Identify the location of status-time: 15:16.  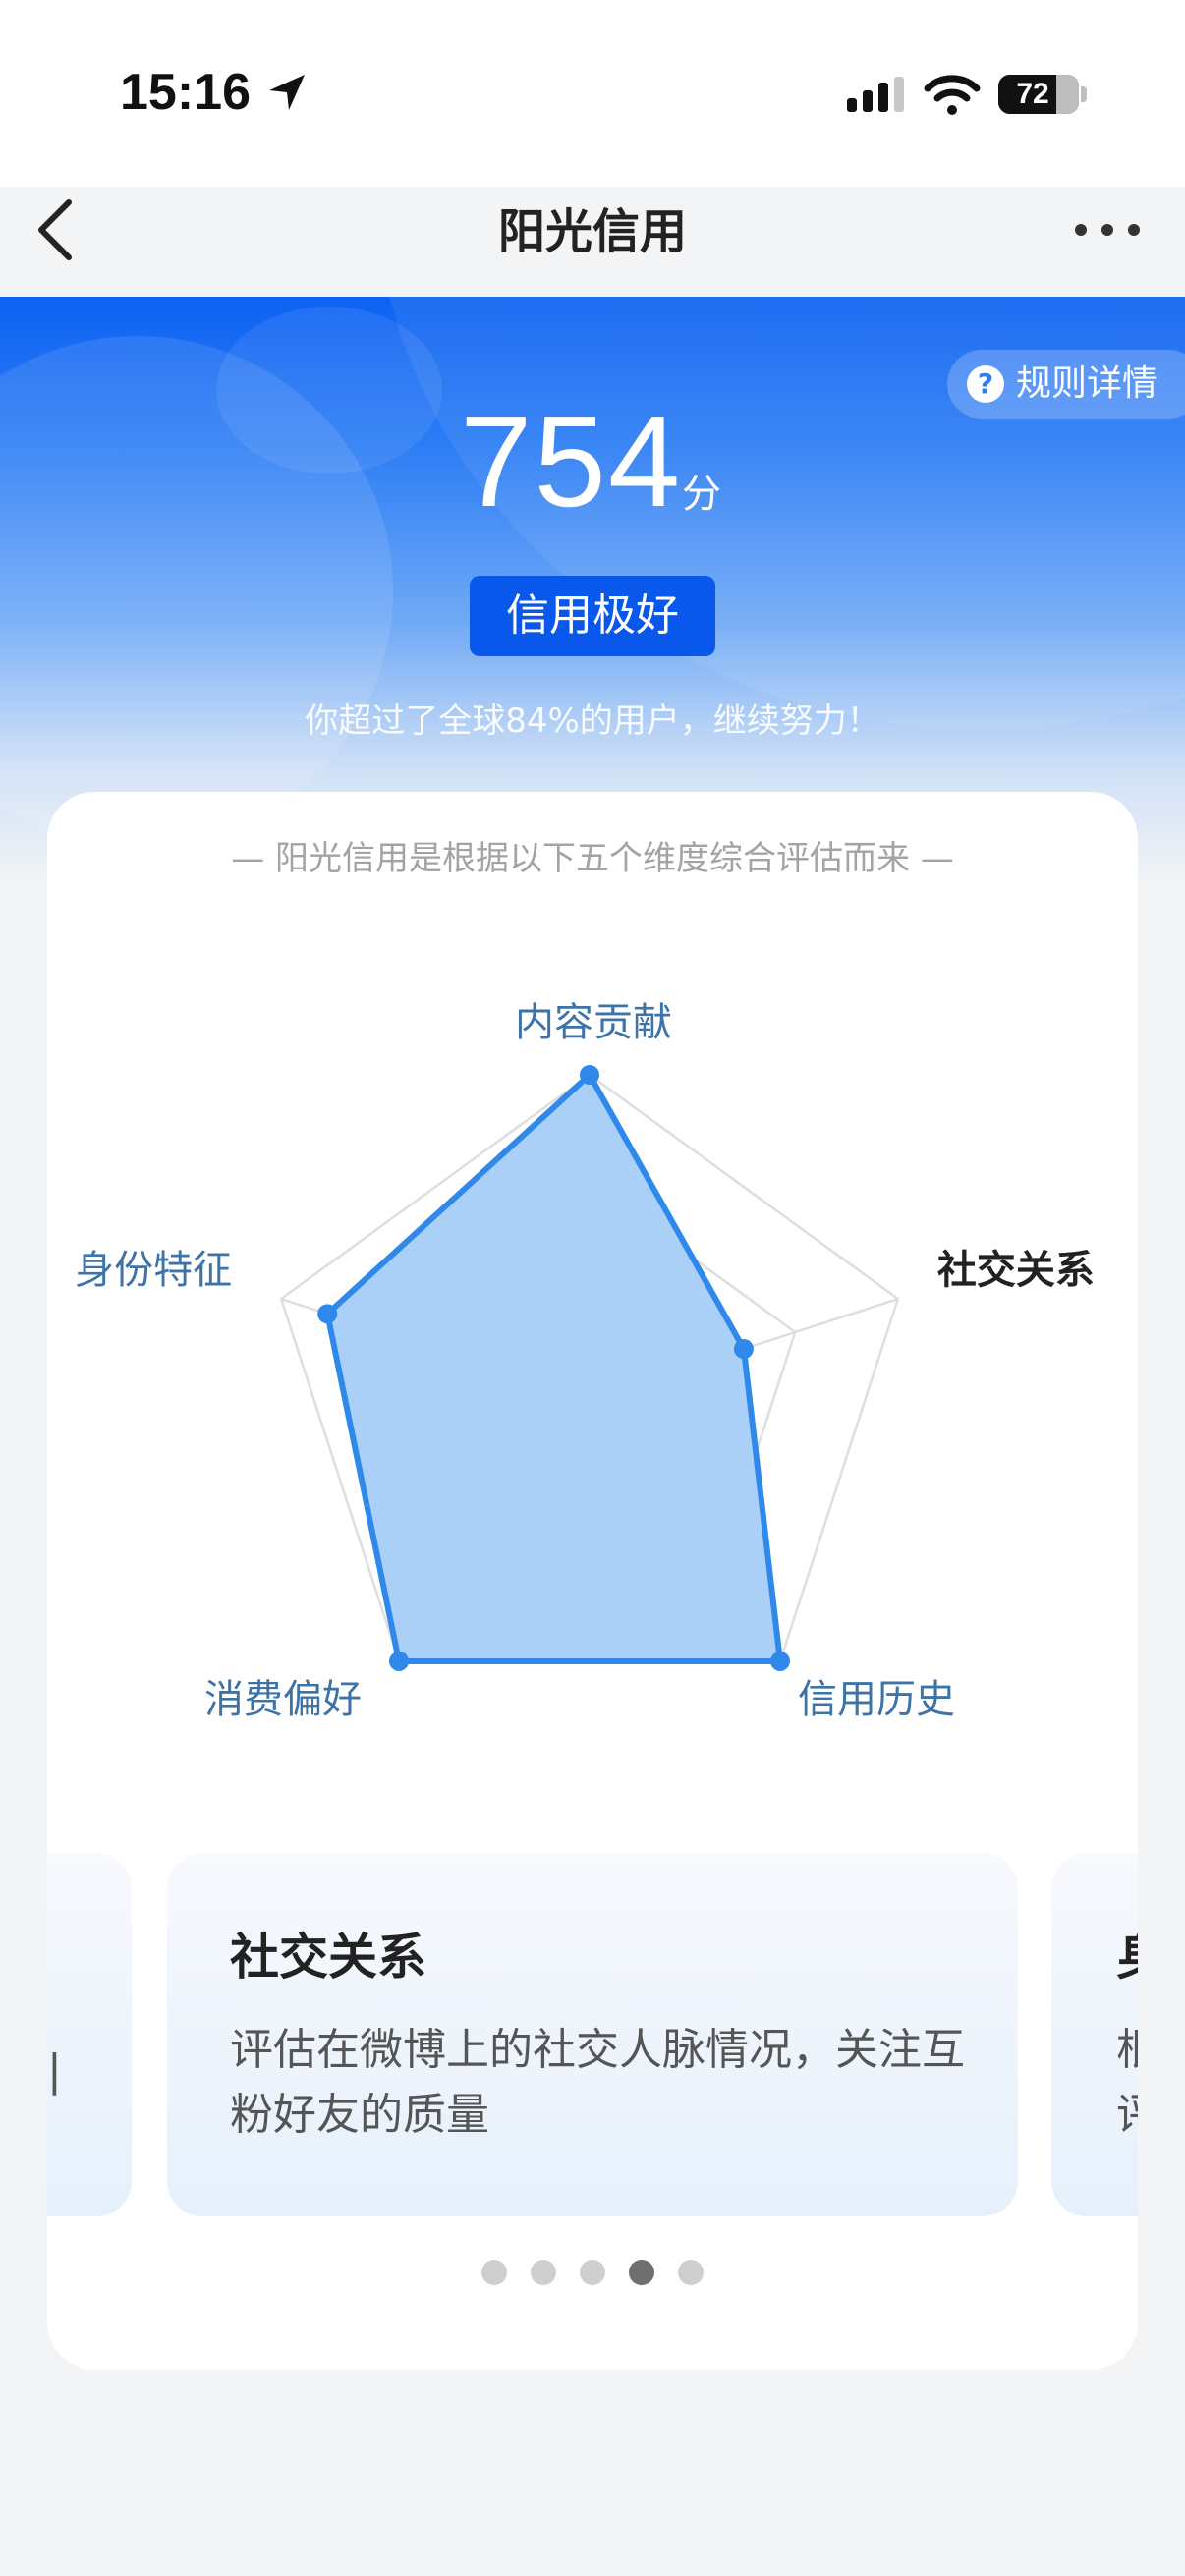
(185, 92).